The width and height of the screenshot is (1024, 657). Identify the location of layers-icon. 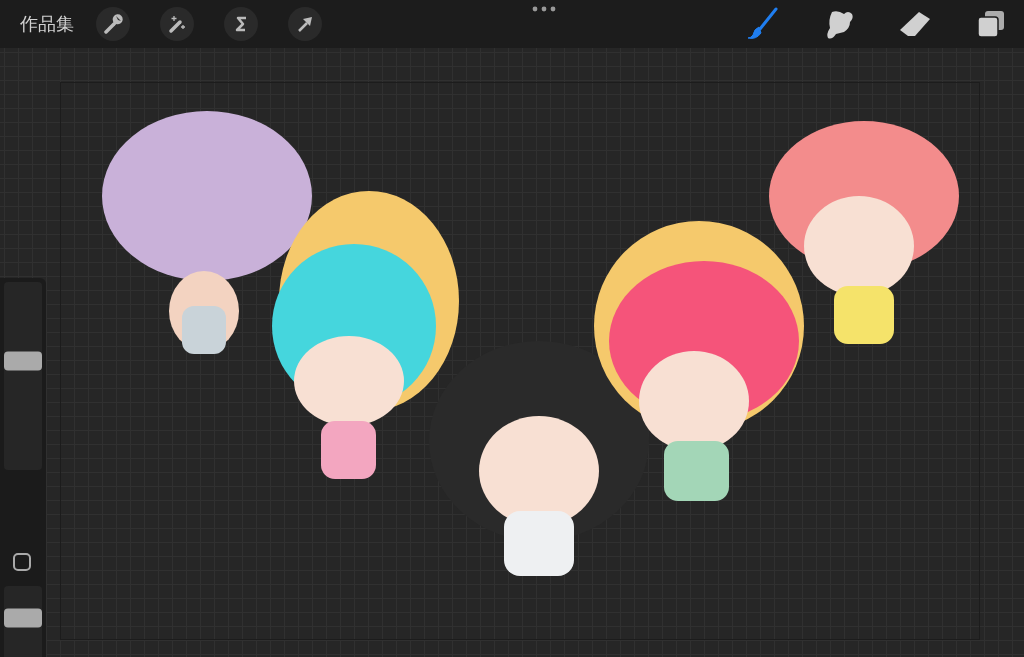
(991, 24).